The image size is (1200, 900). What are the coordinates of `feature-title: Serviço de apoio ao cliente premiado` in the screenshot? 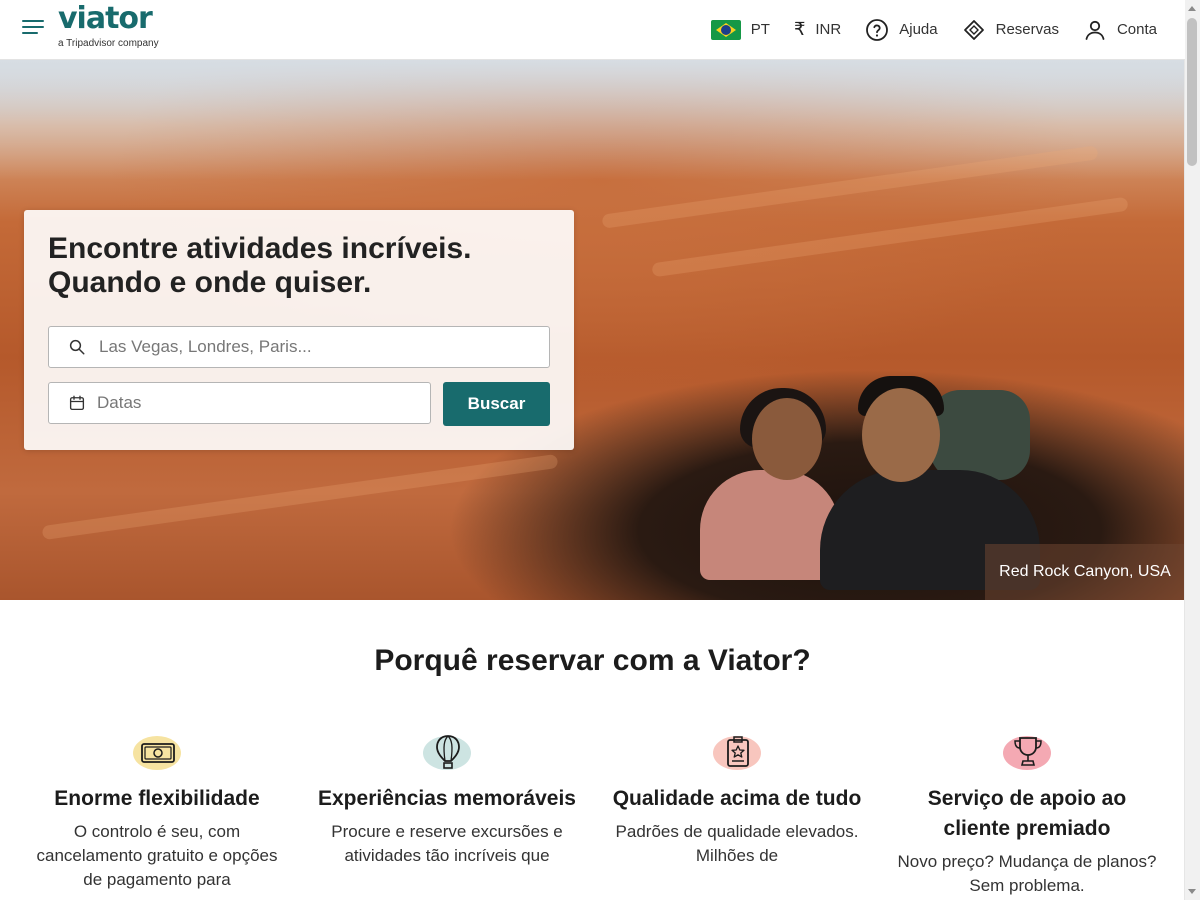 It's located at (1027, 813).